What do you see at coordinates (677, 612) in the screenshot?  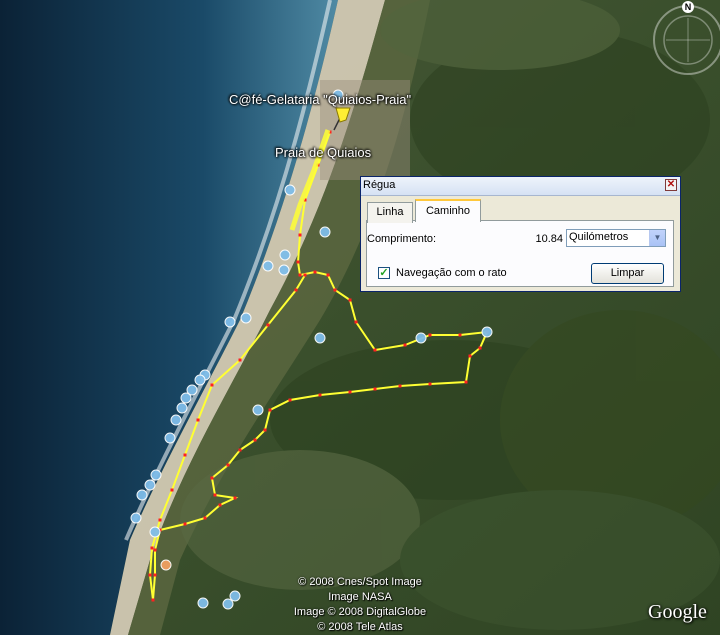 I see `google-logo: Google` at bounding box center [677, 612].